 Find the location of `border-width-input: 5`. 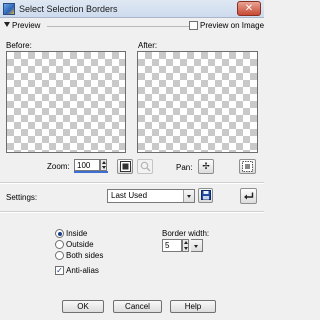

border-width-input: 5 is located at coordinates (172, 245).